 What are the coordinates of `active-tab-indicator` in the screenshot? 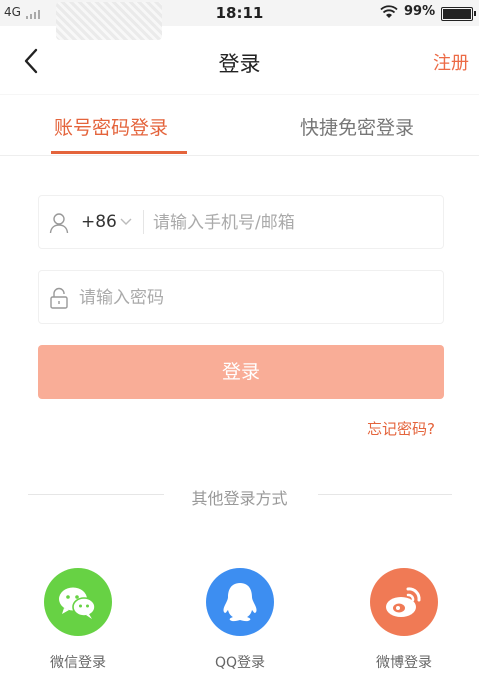 It's located at (119, 152).